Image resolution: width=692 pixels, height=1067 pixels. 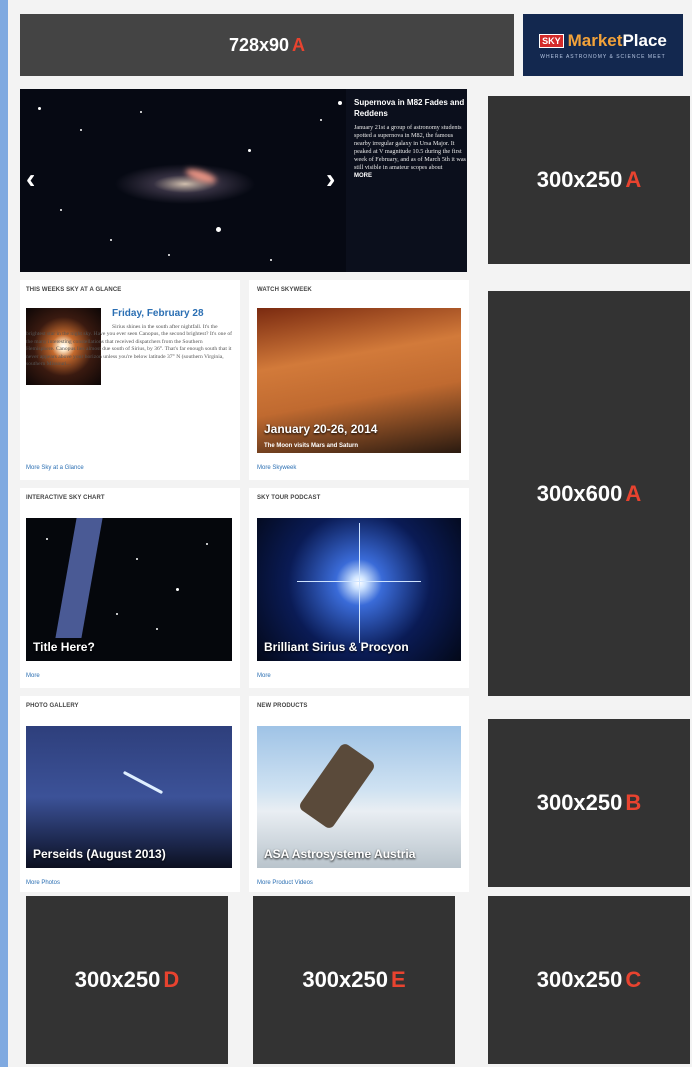 I want to click on marketplace-word-market: Market, so click(x=595, y=40).